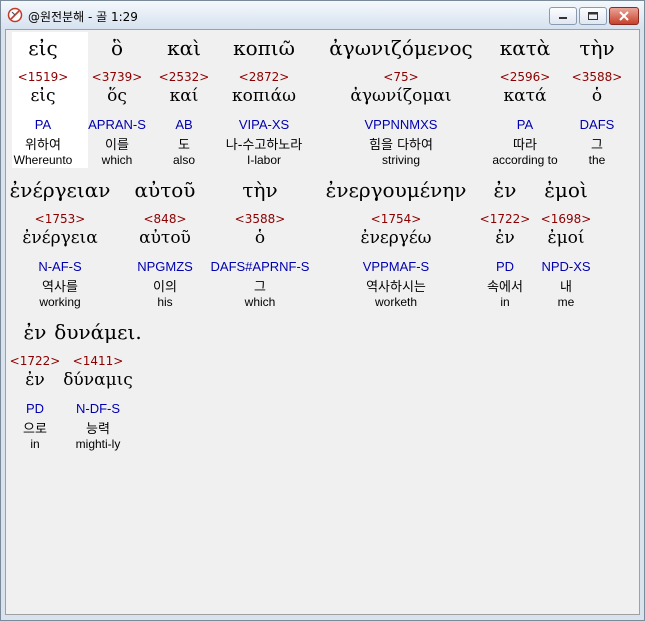 This screenshot has height=621, width=645. I want to click on strong-number: <1698>, so click(566, 219).